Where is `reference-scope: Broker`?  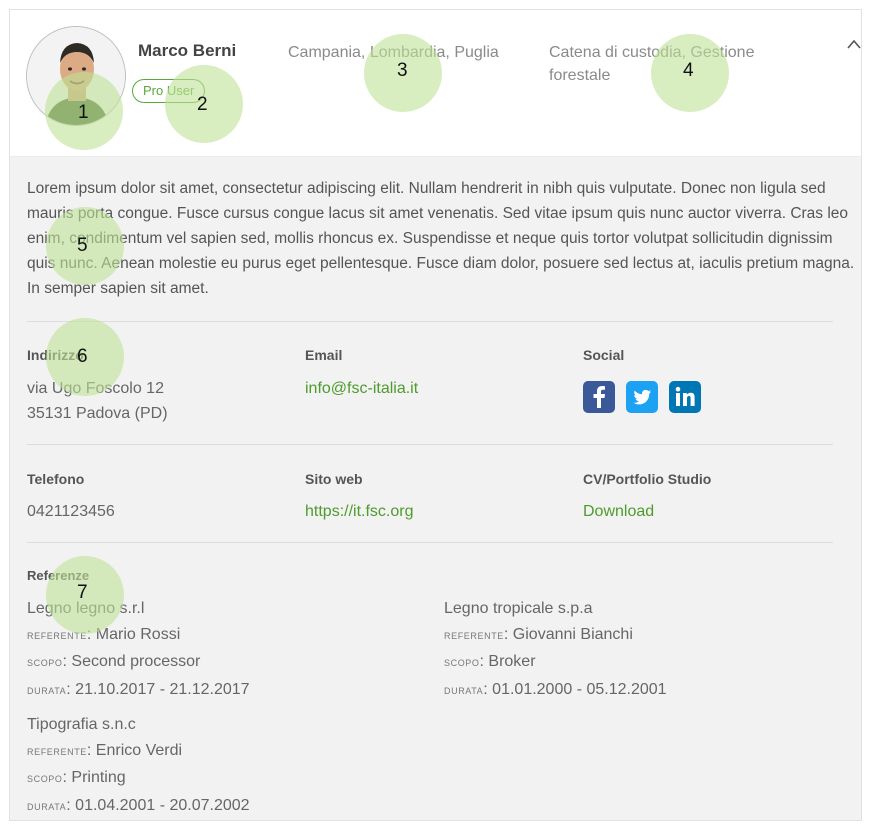 reference-scope: Broker is located at coordinates (512, 661).